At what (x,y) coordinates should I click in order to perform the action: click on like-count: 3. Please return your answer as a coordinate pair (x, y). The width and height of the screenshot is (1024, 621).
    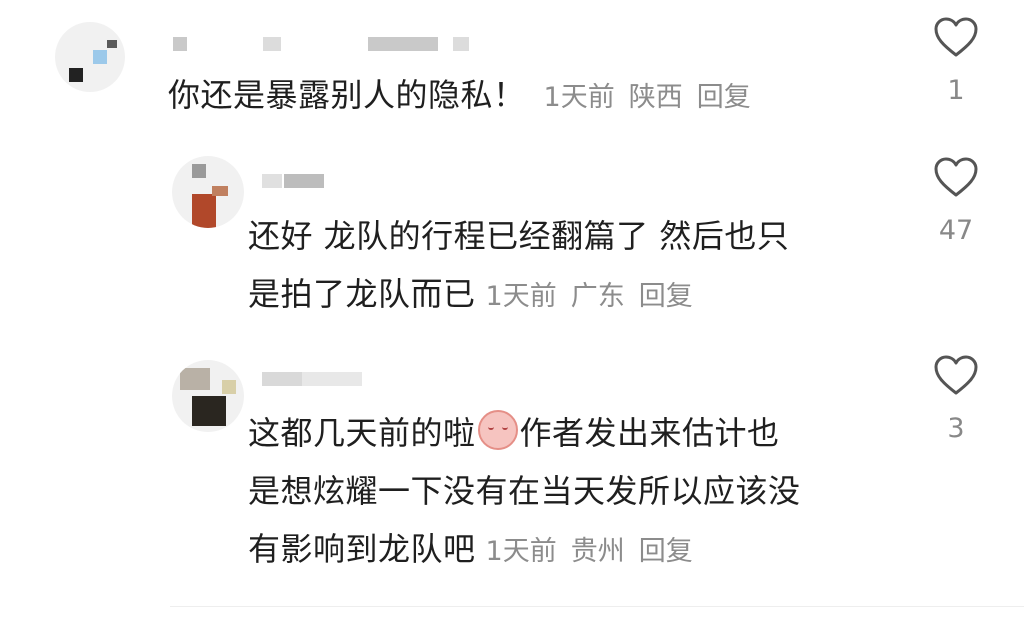
    Looking at the image, I should click on (956, 428).